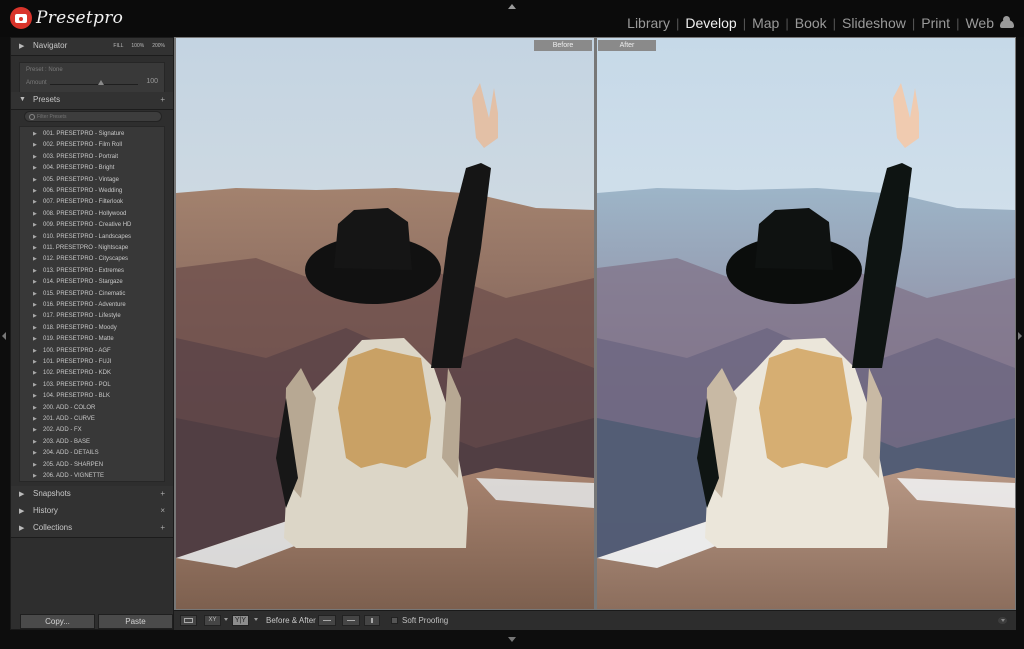 This screenshot has width=1024, height=649. What do you see at coordinates (32, 117) in the screenshot?
I see `search-icon` at bounding box center [32, 117].